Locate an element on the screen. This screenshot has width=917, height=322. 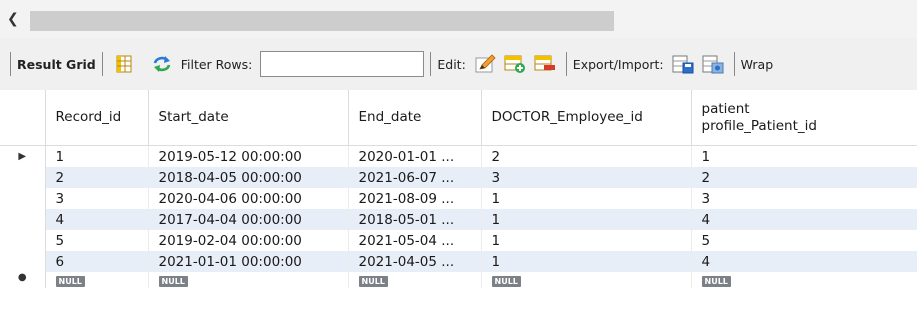
current-row-indicator-icon: ▶ is located at coordinates (23, 156).